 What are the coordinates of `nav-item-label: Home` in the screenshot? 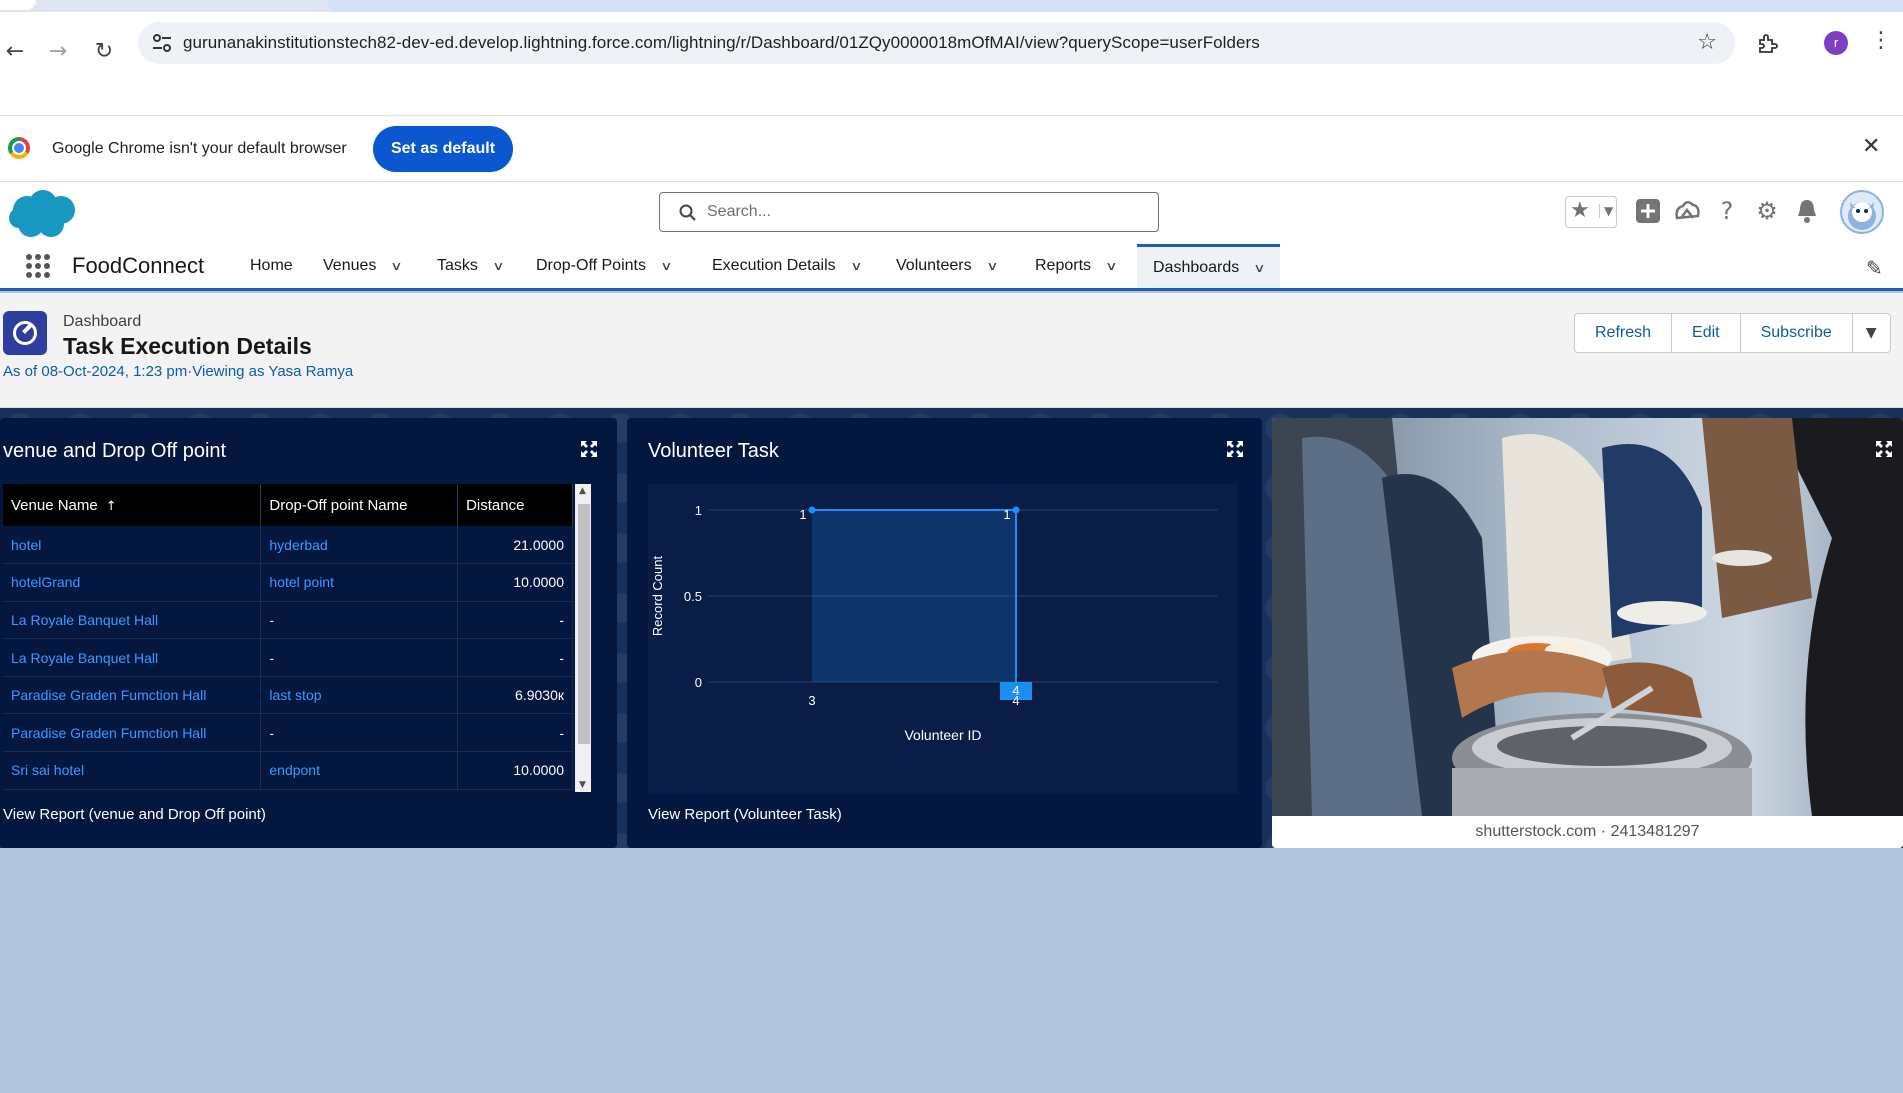 It's located at (271, 265).